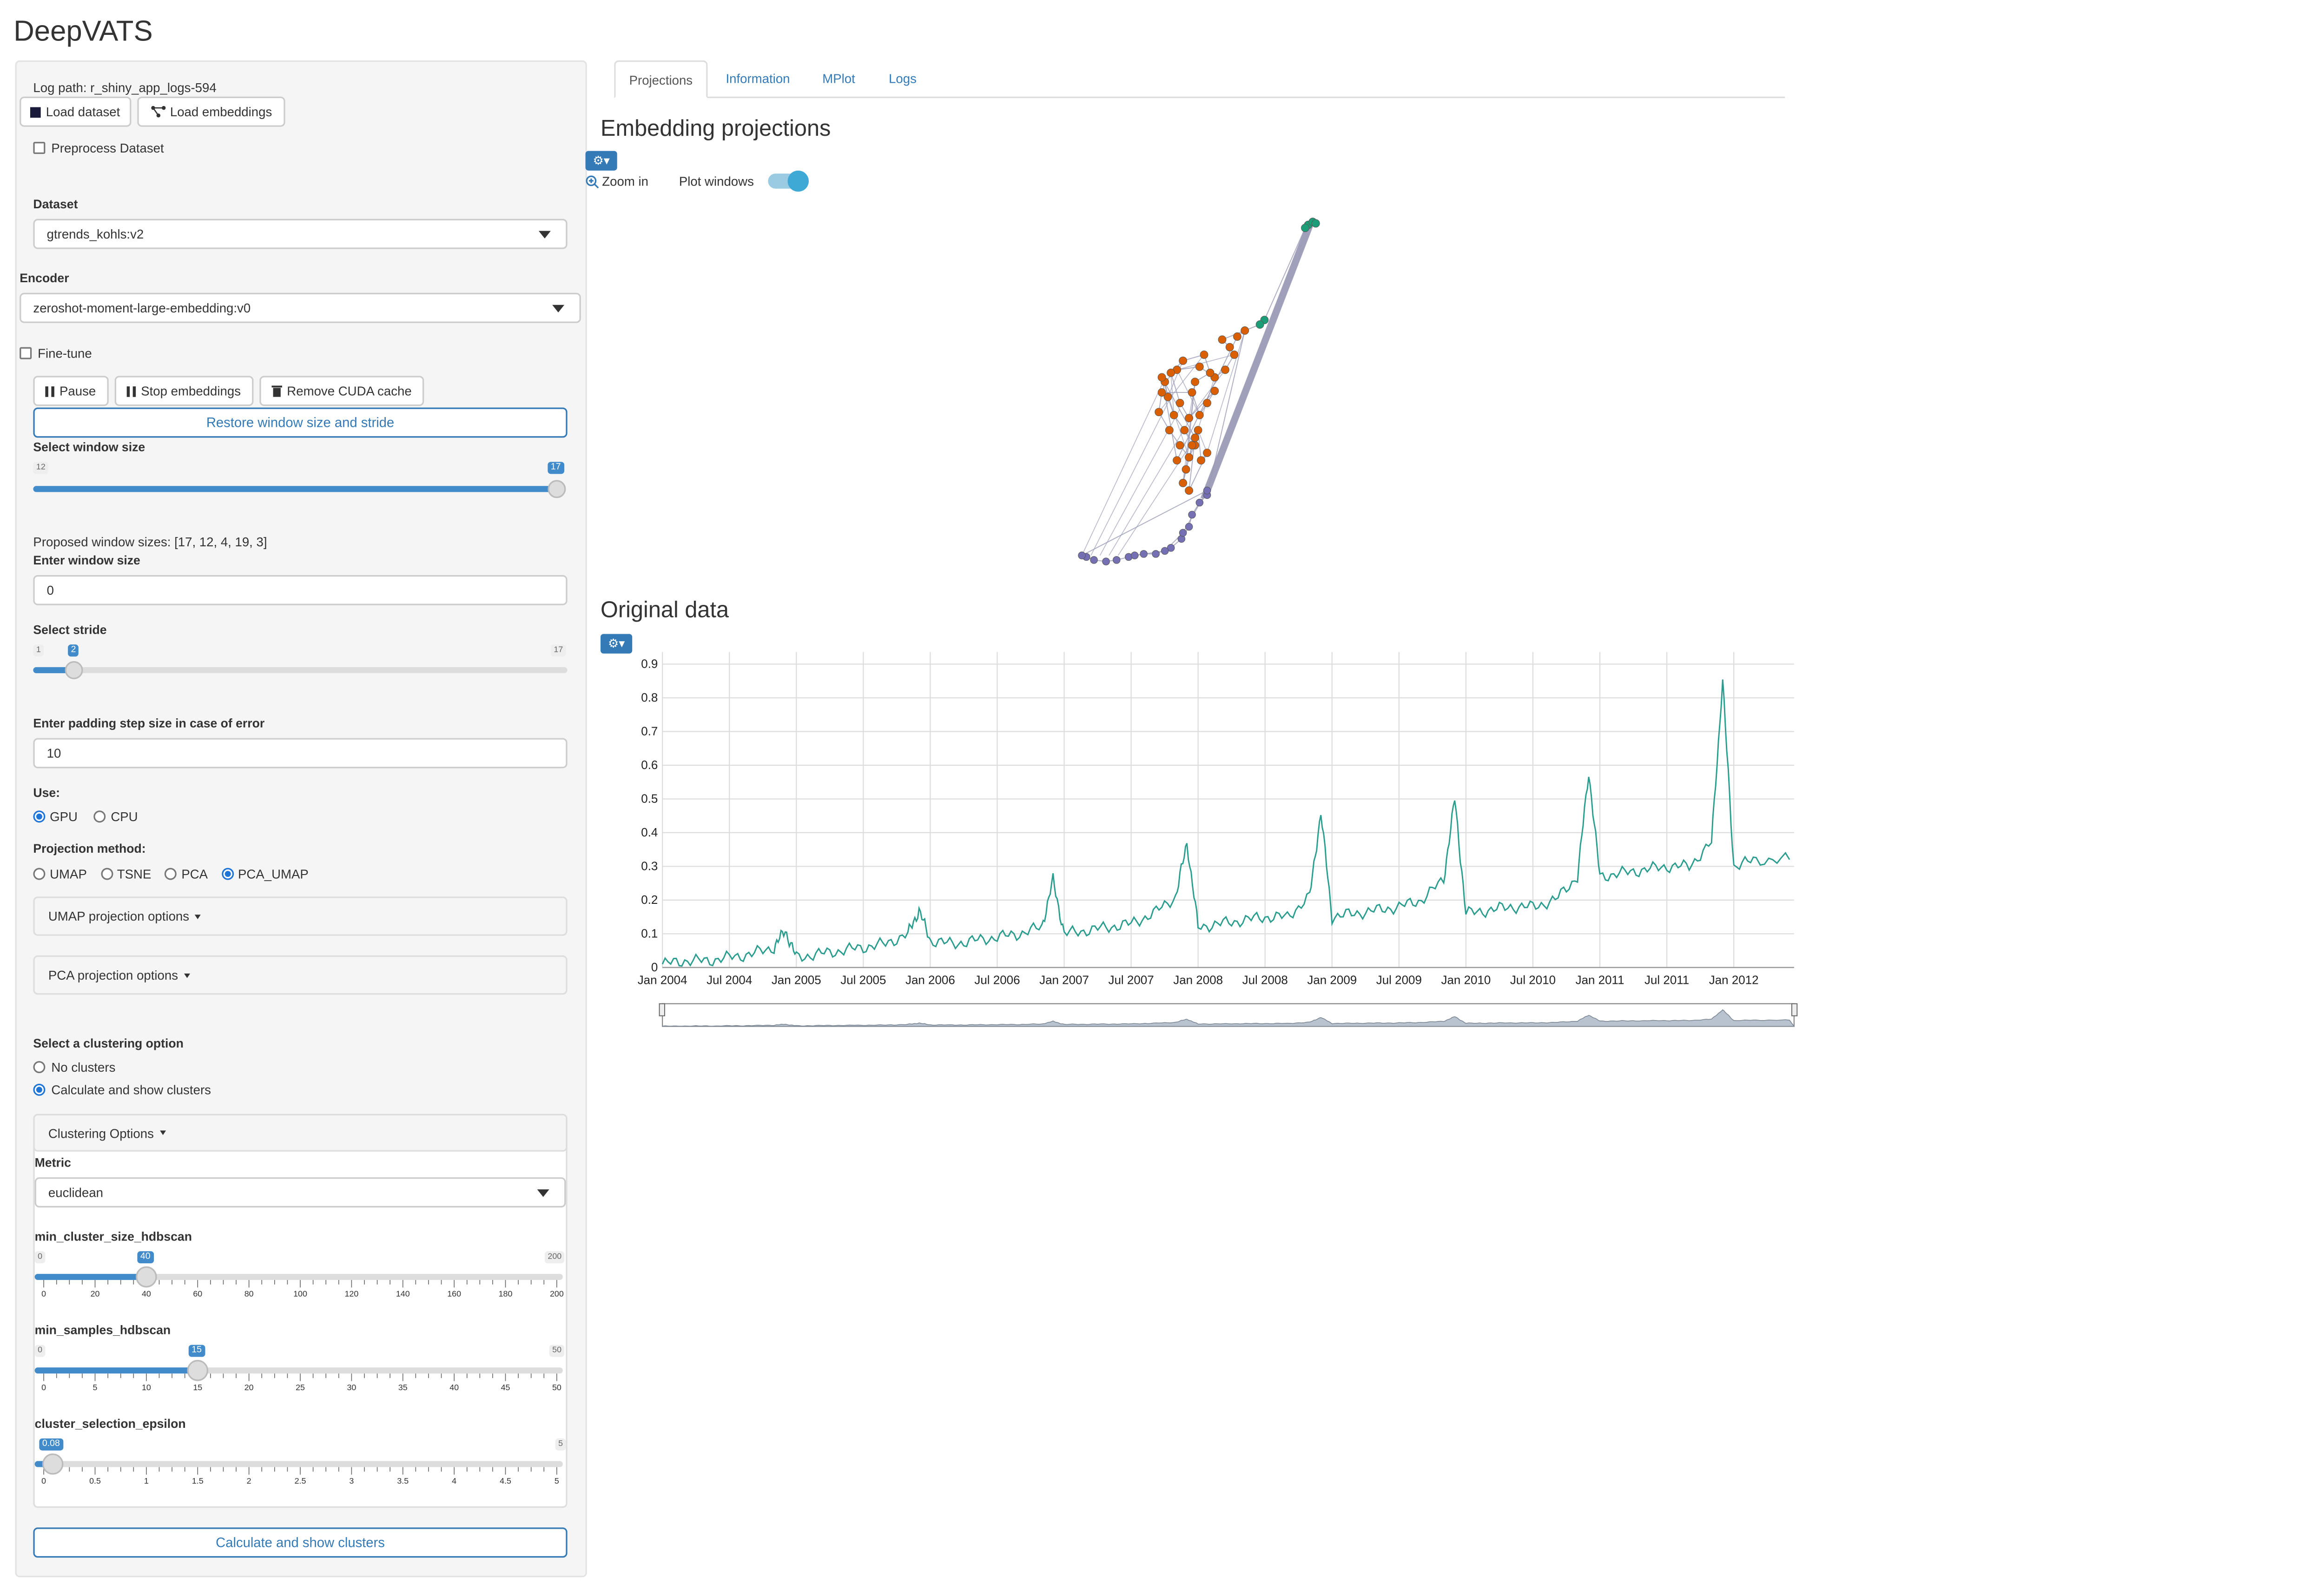 The image size is (2324, 1585). I want to click on umap-options-toggle: UMAP projection options, so click(300, 916).